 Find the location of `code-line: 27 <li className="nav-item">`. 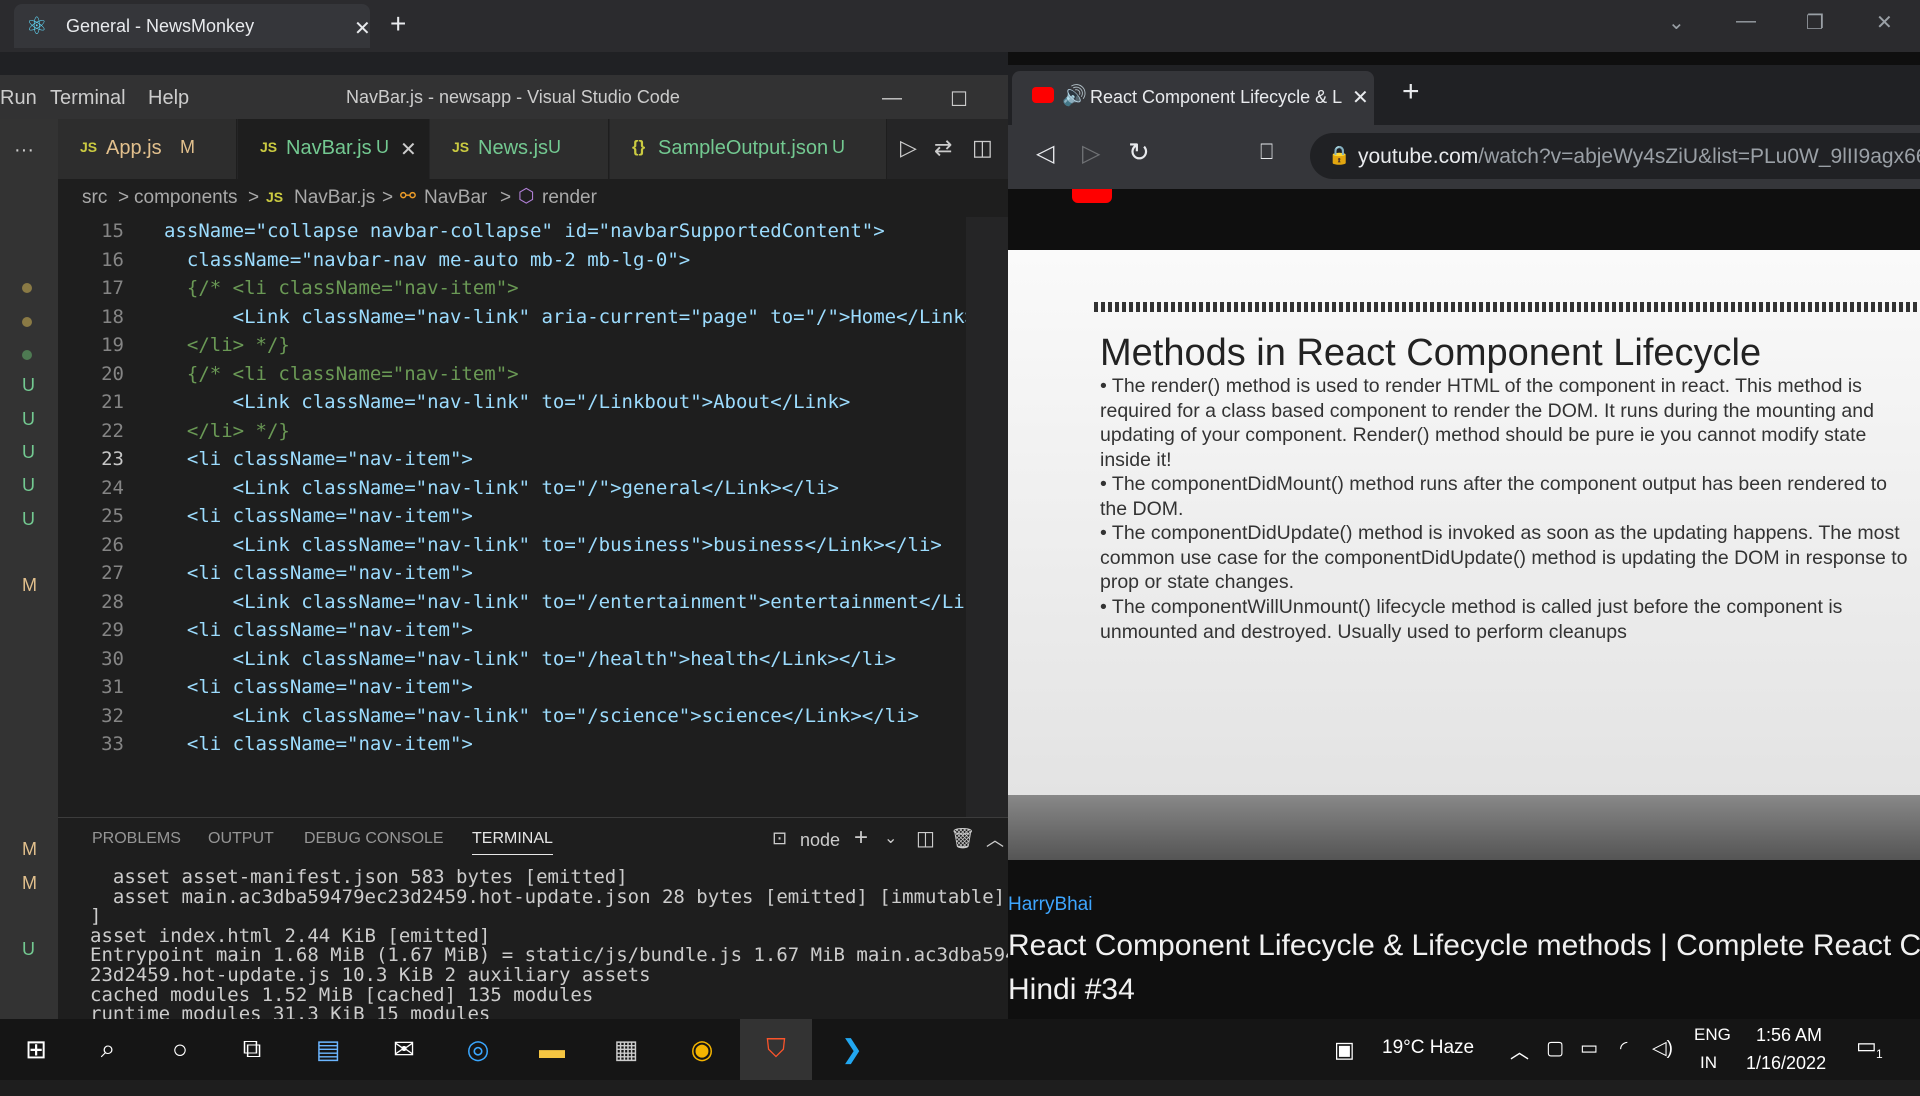

code-line: 27 <li className="nav-item"> is located at coordinates (508, 573).